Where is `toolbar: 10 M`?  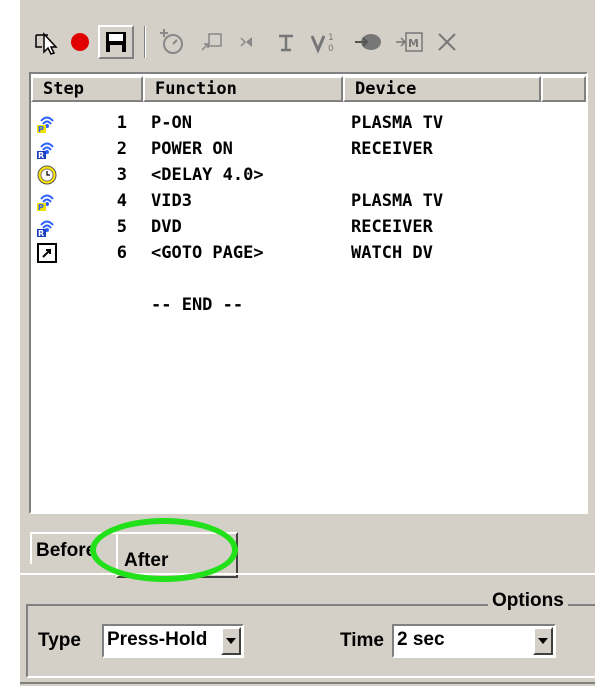
toolbar: 10 M is located at coordinates (307, 42).